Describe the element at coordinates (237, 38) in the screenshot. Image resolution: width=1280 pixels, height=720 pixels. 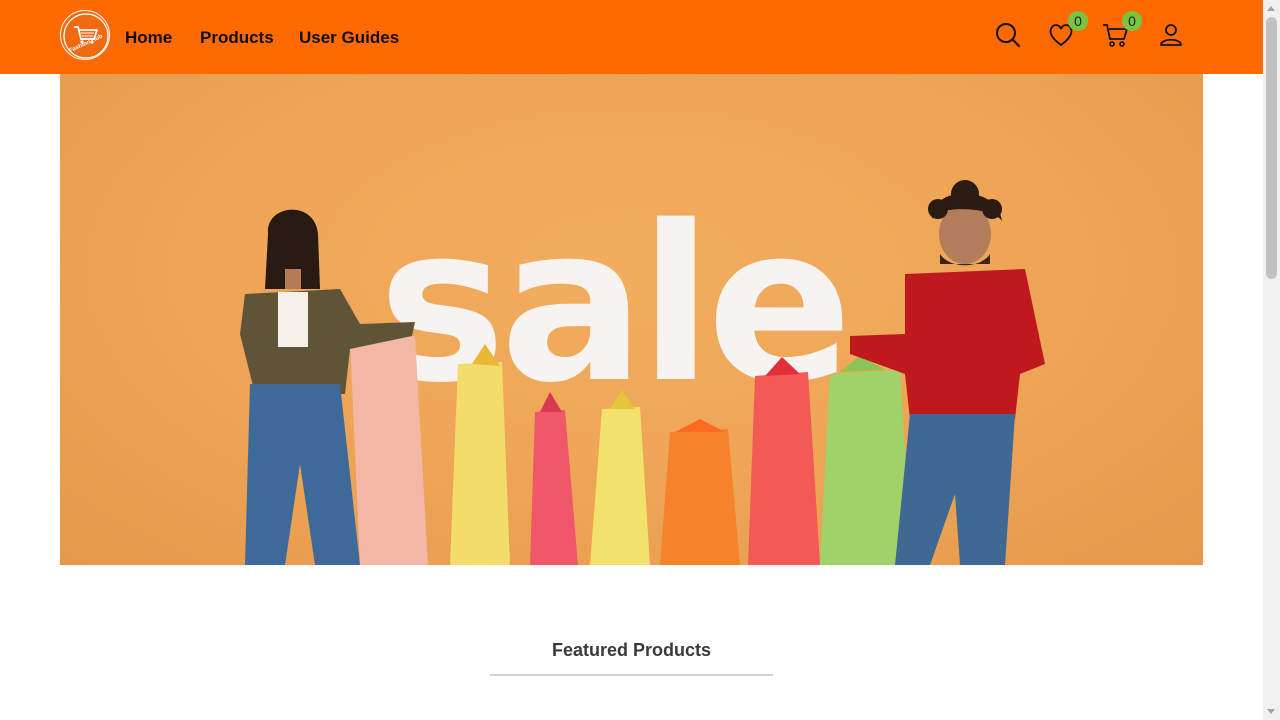
I see `nav-link-products: Products` at that location.